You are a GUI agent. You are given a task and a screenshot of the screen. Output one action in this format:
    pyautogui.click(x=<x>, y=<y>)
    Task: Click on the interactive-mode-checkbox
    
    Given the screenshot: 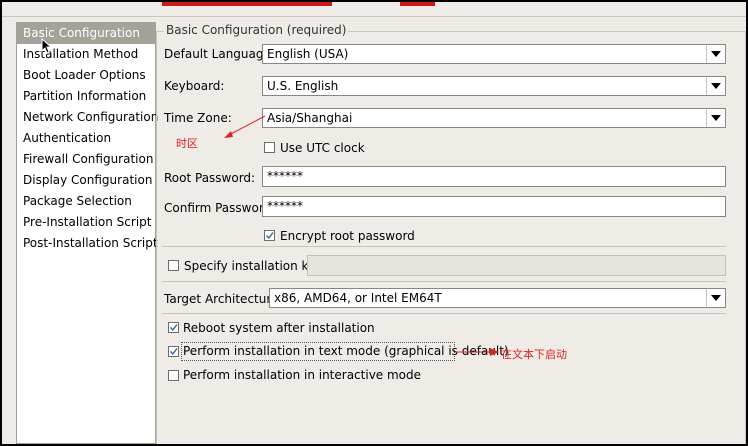 What is the action you would take?
    pyautogui.click(x=173, y=375)
    